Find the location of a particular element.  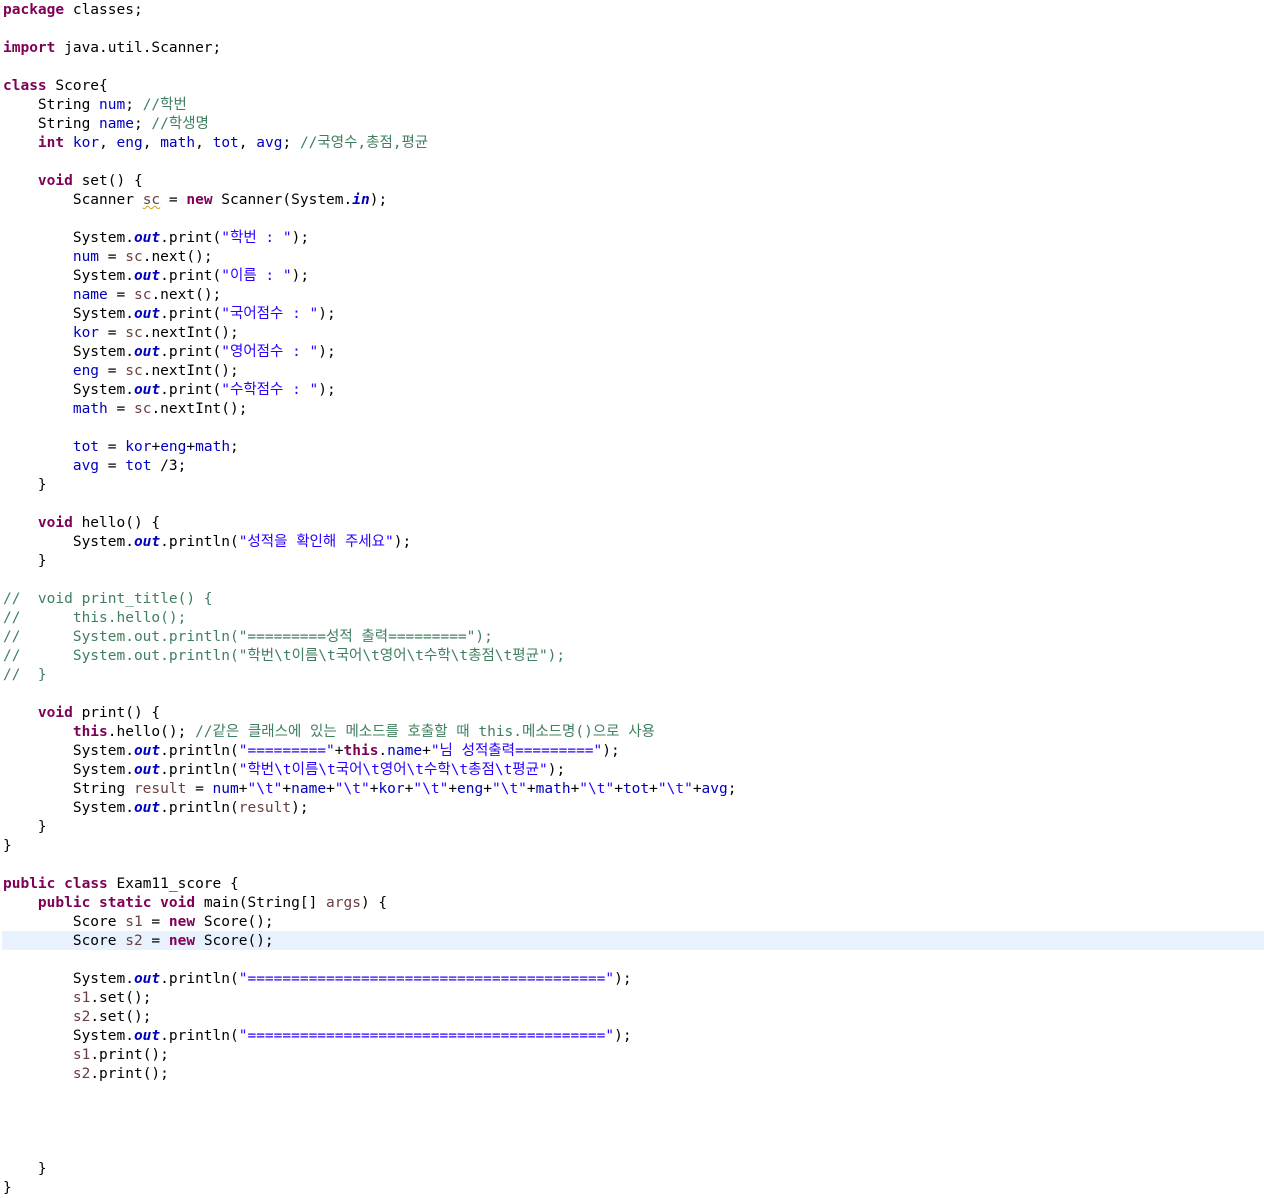

code-line: s2.print(); is located at coordinates (86, 1074).